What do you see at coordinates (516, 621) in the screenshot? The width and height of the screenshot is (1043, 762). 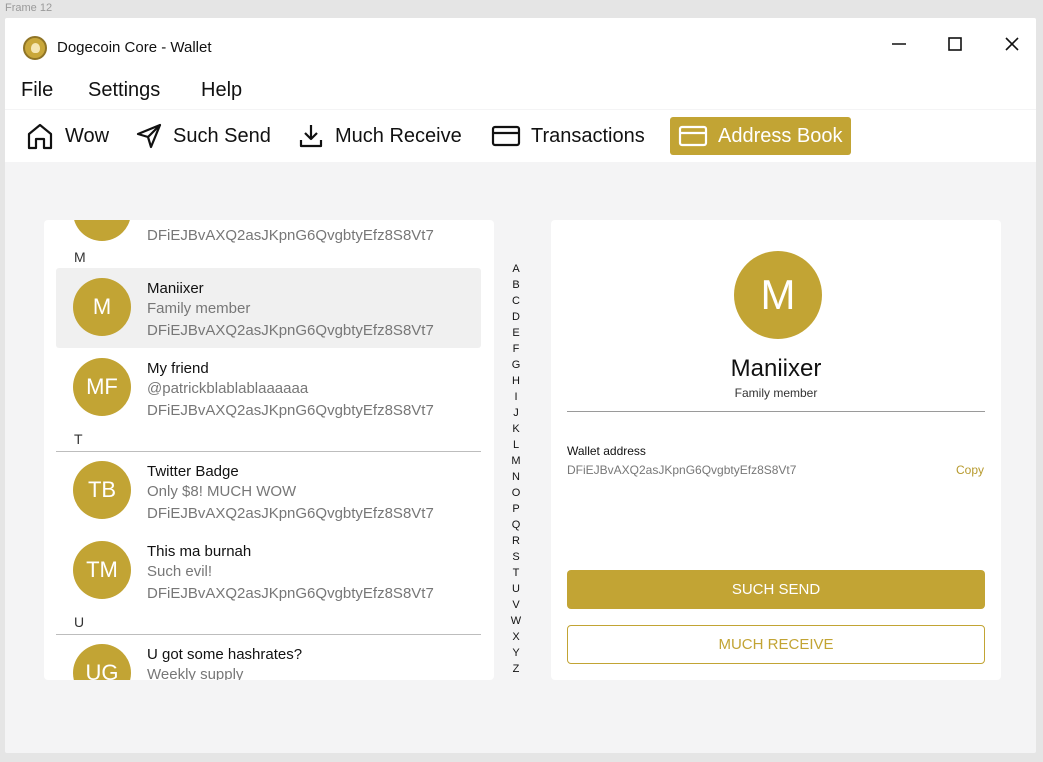 I see `alpha-index-w: W` at bounding box center [516, 621].